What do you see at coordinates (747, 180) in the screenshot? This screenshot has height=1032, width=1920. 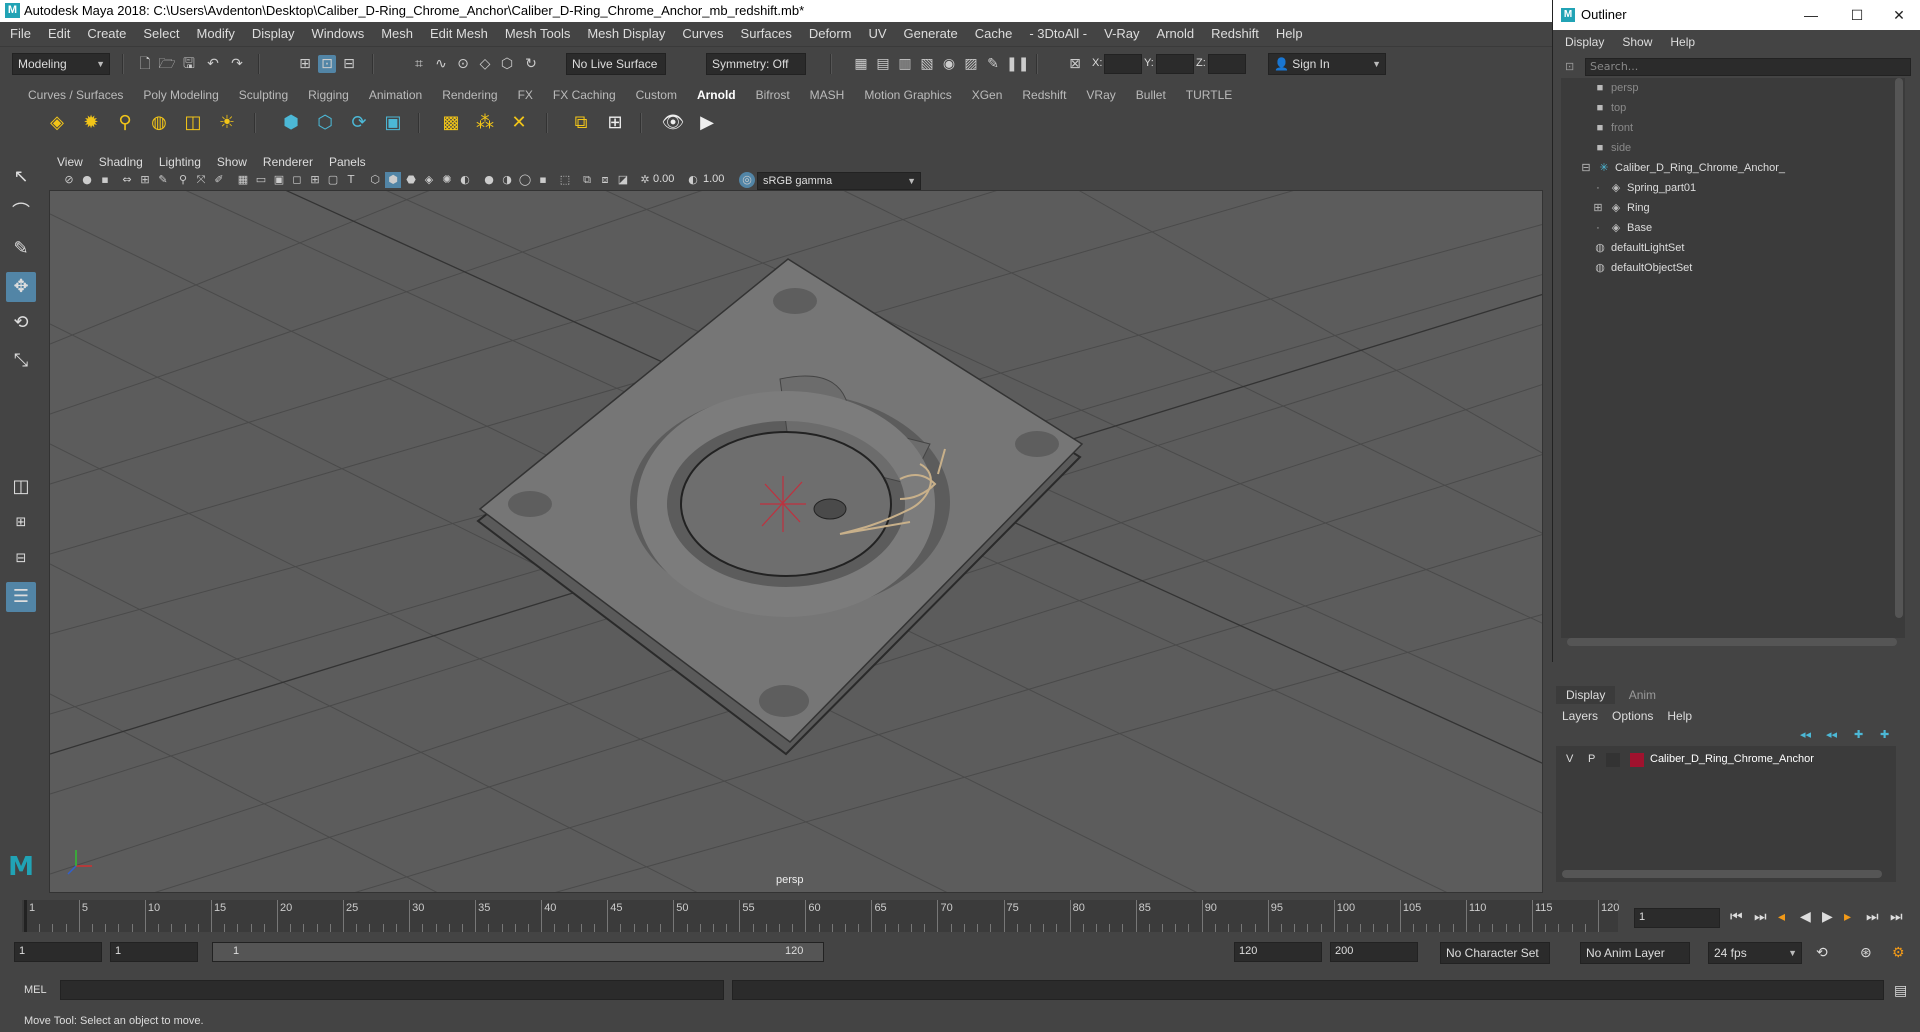 I see `color-management-icon: ◎` at bounding box center [747, 180].